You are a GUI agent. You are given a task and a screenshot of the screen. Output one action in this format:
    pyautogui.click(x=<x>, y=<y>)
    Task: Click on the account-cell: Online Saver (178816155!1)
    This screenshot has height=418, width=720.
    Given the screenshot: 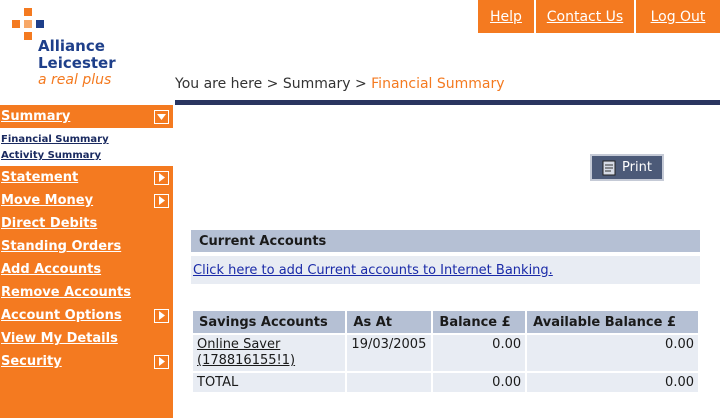 What is the action you would take?
    pyautogui.click(x=269, y=353)
    